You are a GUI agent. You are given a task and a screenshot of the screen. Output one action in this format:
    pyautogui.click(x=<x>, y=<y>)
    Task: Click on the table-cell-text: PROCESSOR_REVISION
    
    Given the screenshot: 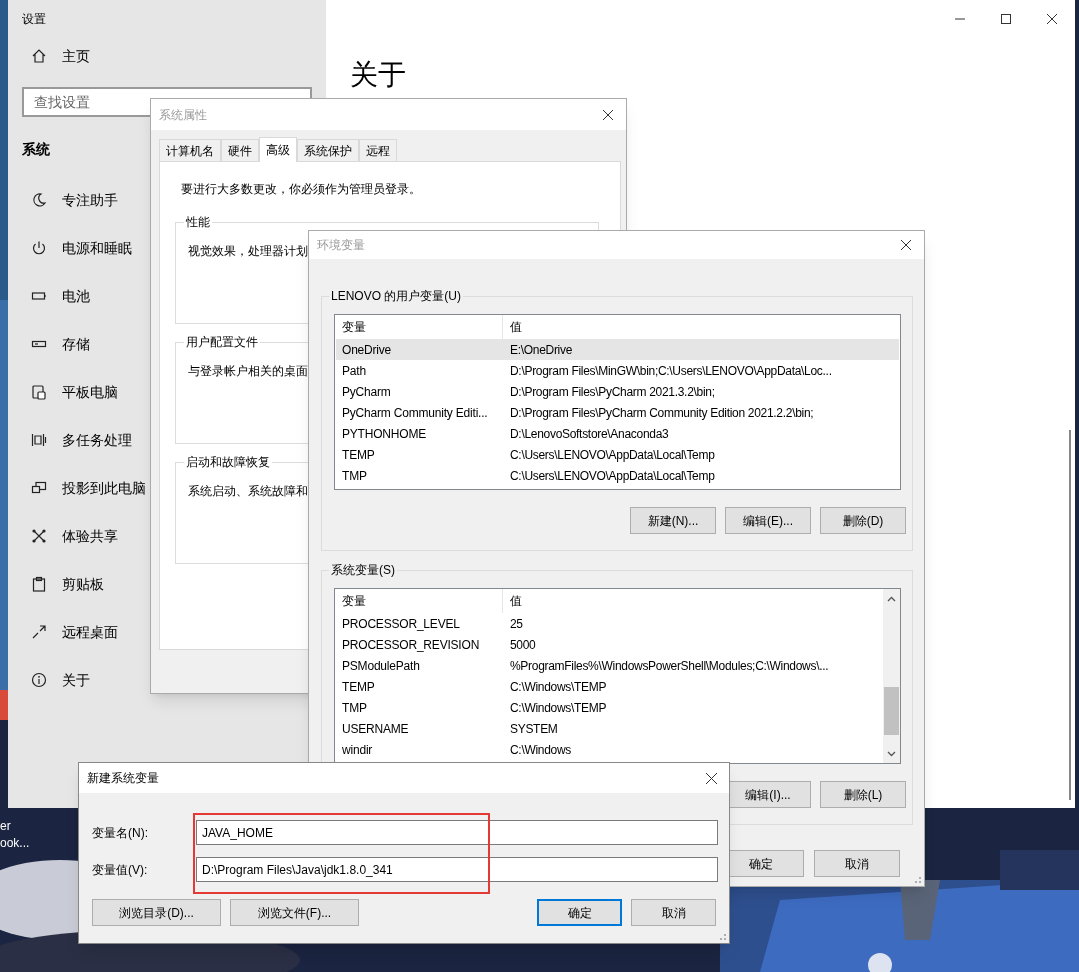 What is the action you would take?
    pyautogui.click(x=411, y=645)
    